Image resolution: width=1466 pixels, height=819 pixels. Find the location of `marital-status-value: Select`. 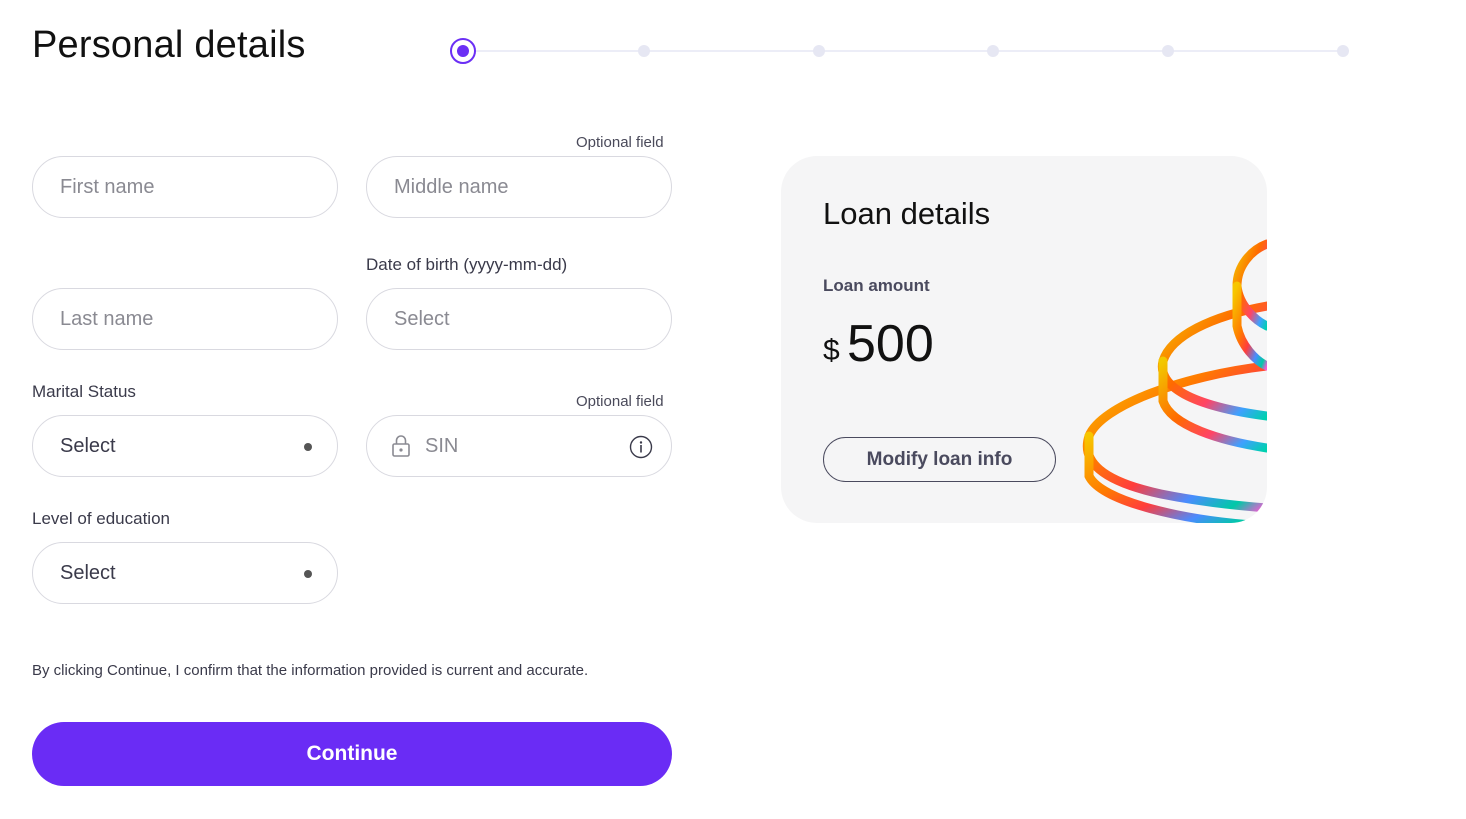

marital-status-value: Select is located at coordinates (88, 445).